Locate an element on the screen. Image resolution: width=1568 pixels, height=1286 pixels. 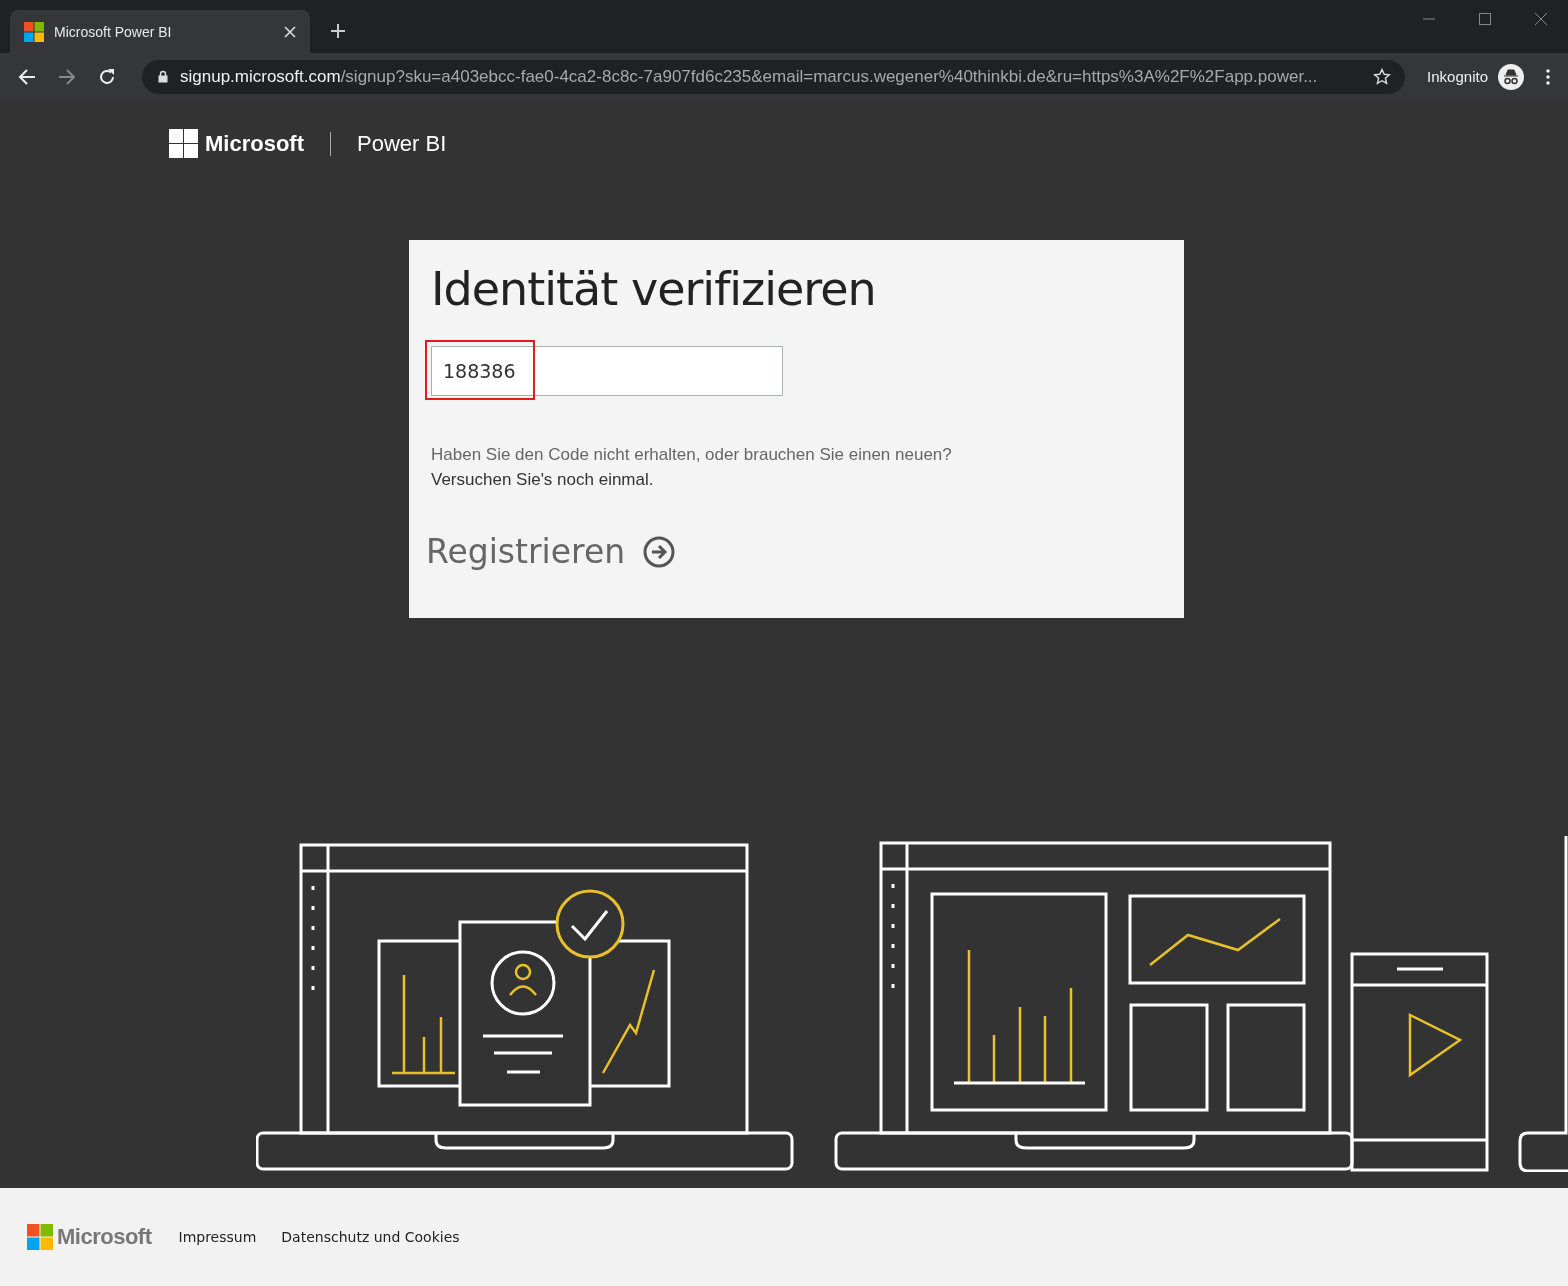
footer-link: Datenschutz und Cookies is located at coordinates (370, 1237).